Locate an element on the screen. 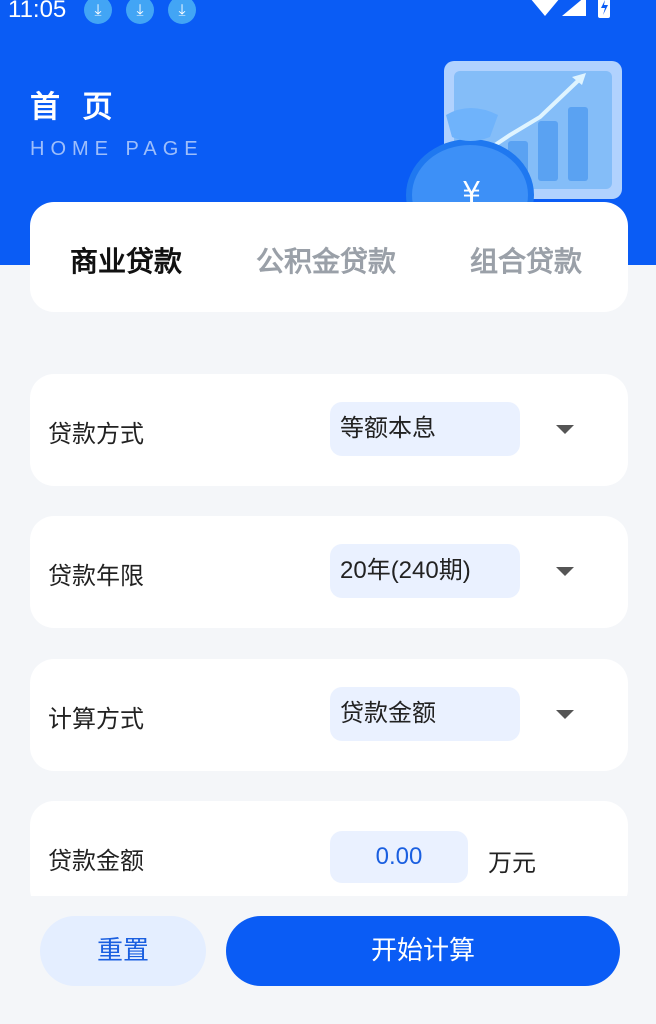 The width and height of the screenshot is (656, 1024). page-title: 首 页 is located at coordinates (74, 107).